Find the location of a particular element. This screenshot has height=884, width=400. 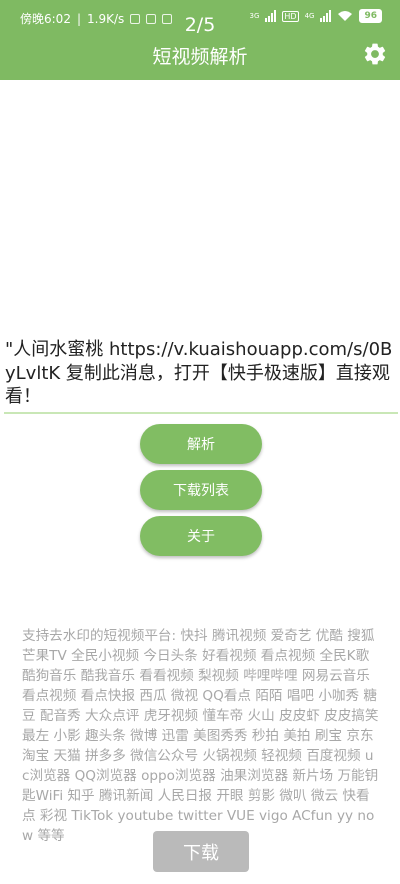

input-underline is located at coordinates (201, 413).